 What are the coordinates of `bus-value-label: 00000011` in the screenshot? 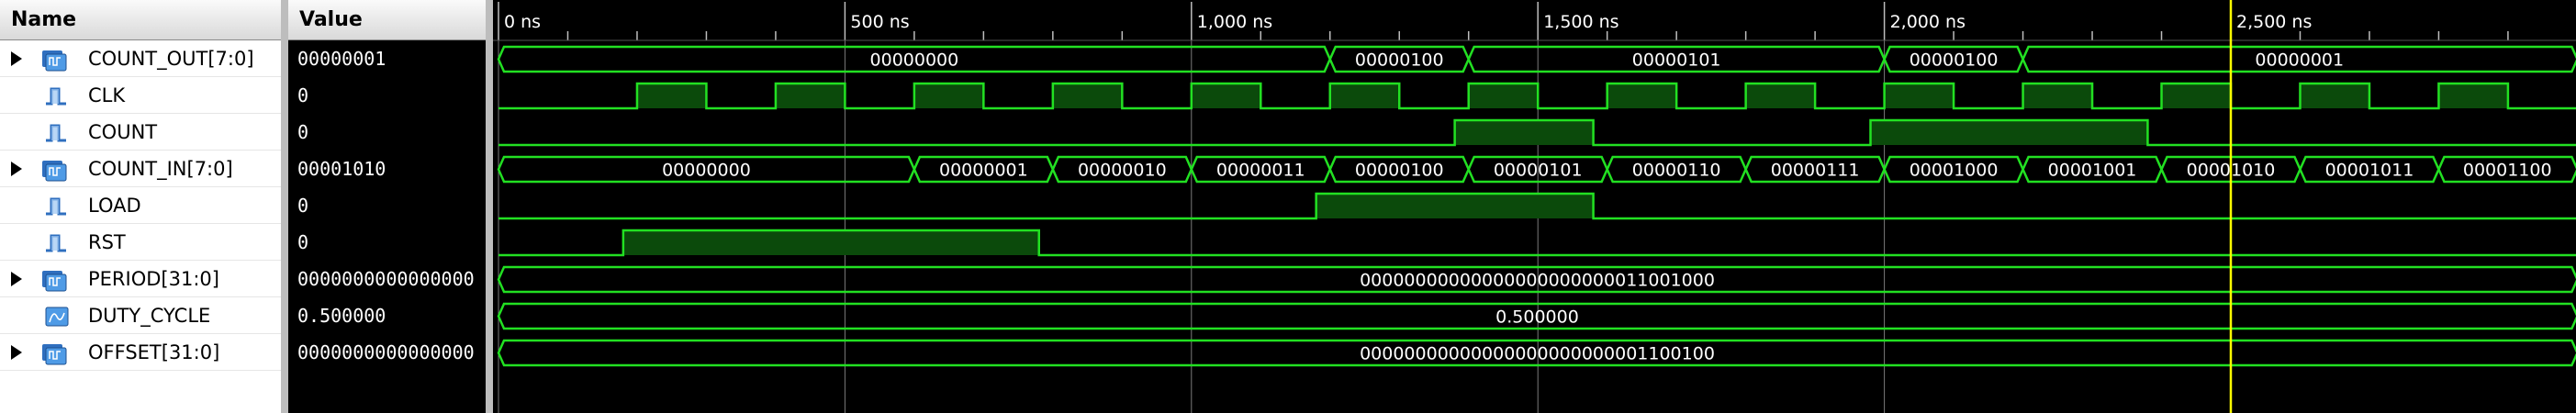 It's located at (1260, 171).